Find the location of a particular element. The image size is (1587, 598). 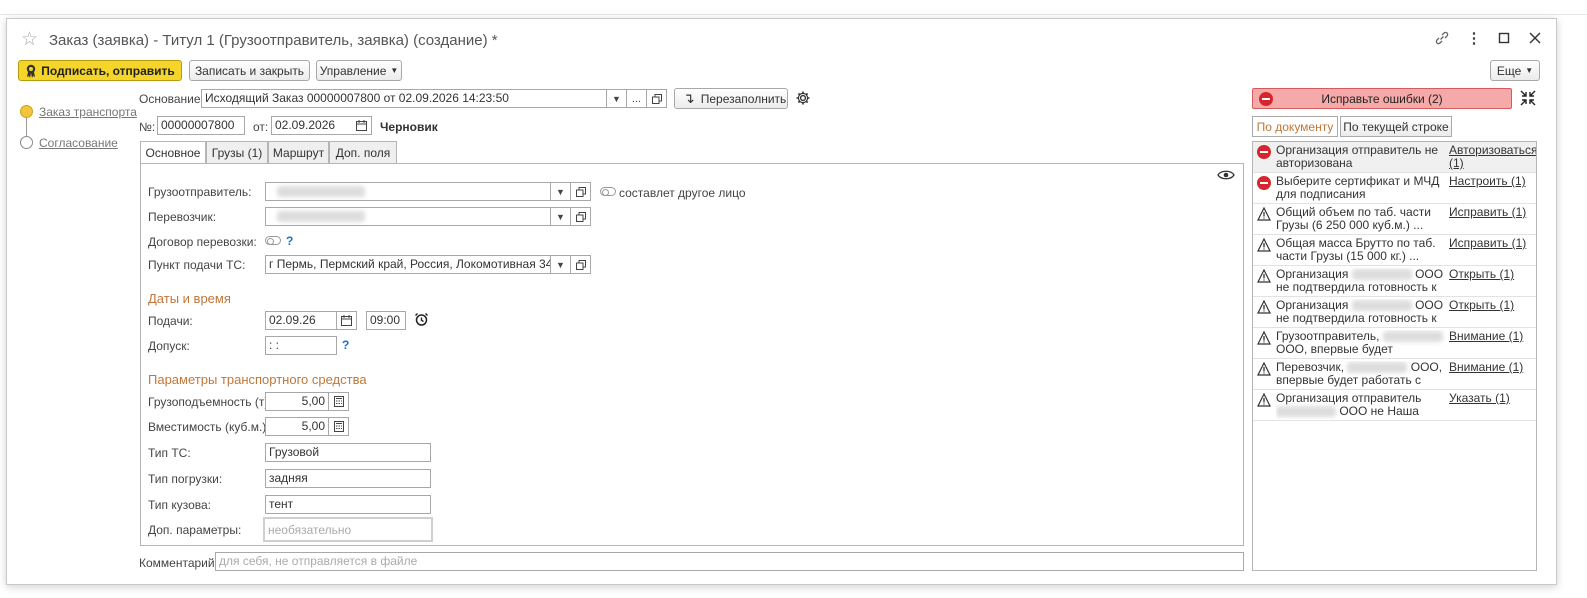

carrier-label: Перевозчик: is located at coordinates (182, 217).